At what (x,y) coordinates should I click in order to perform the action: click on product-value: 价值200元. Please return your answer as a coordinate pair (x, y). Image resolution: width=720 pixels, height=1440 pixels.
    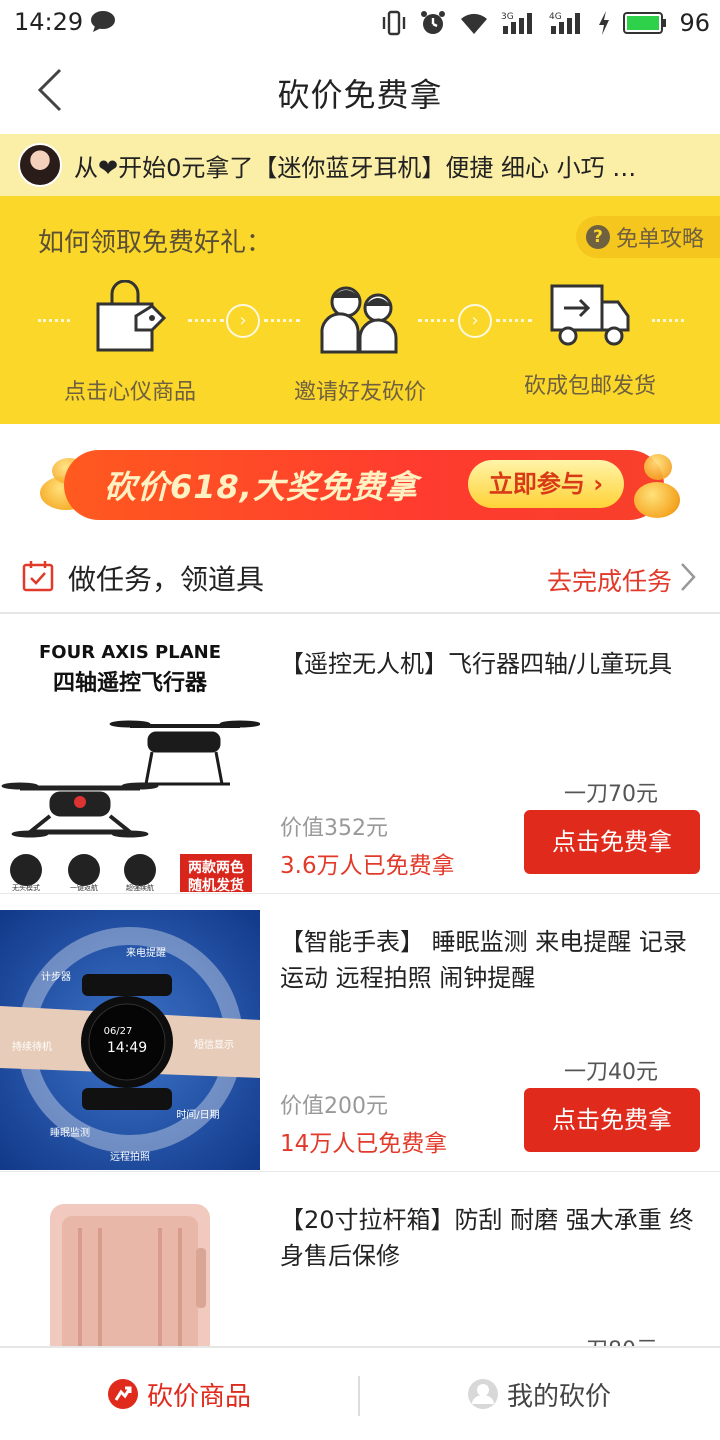
    Looking at the image, I should click on (334, 1106).